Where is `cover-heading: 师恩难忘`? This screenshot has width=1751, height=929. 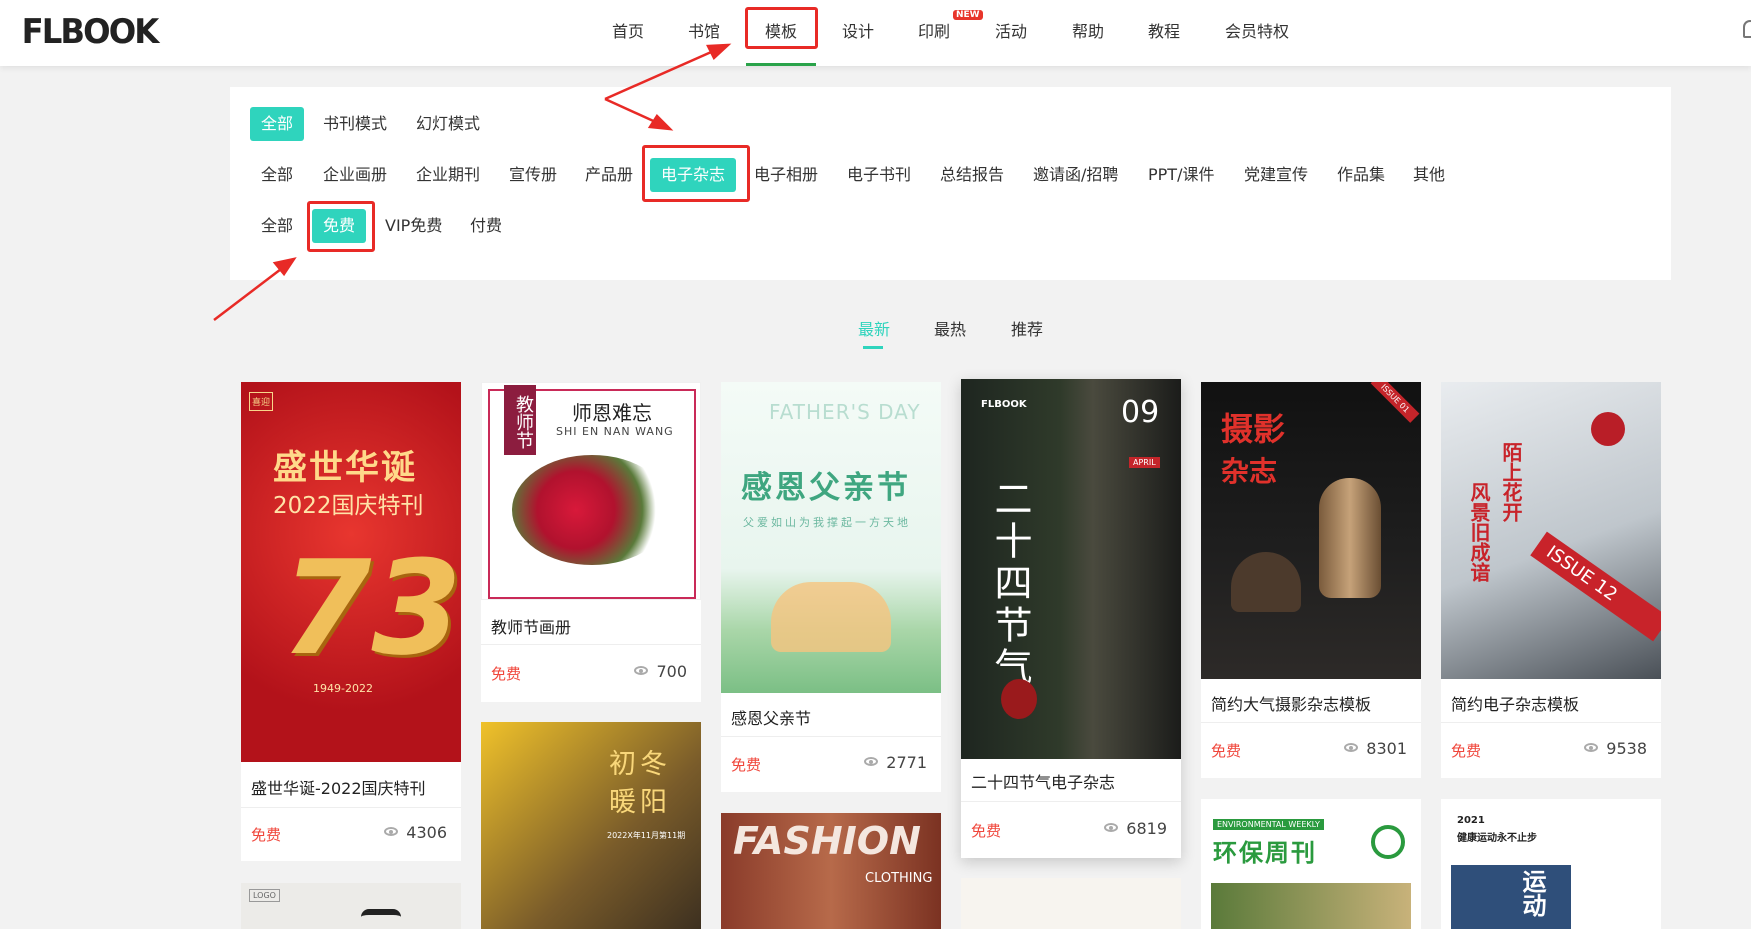 cover-heading: 师恩难忘 is located at coordinates (612, 413).